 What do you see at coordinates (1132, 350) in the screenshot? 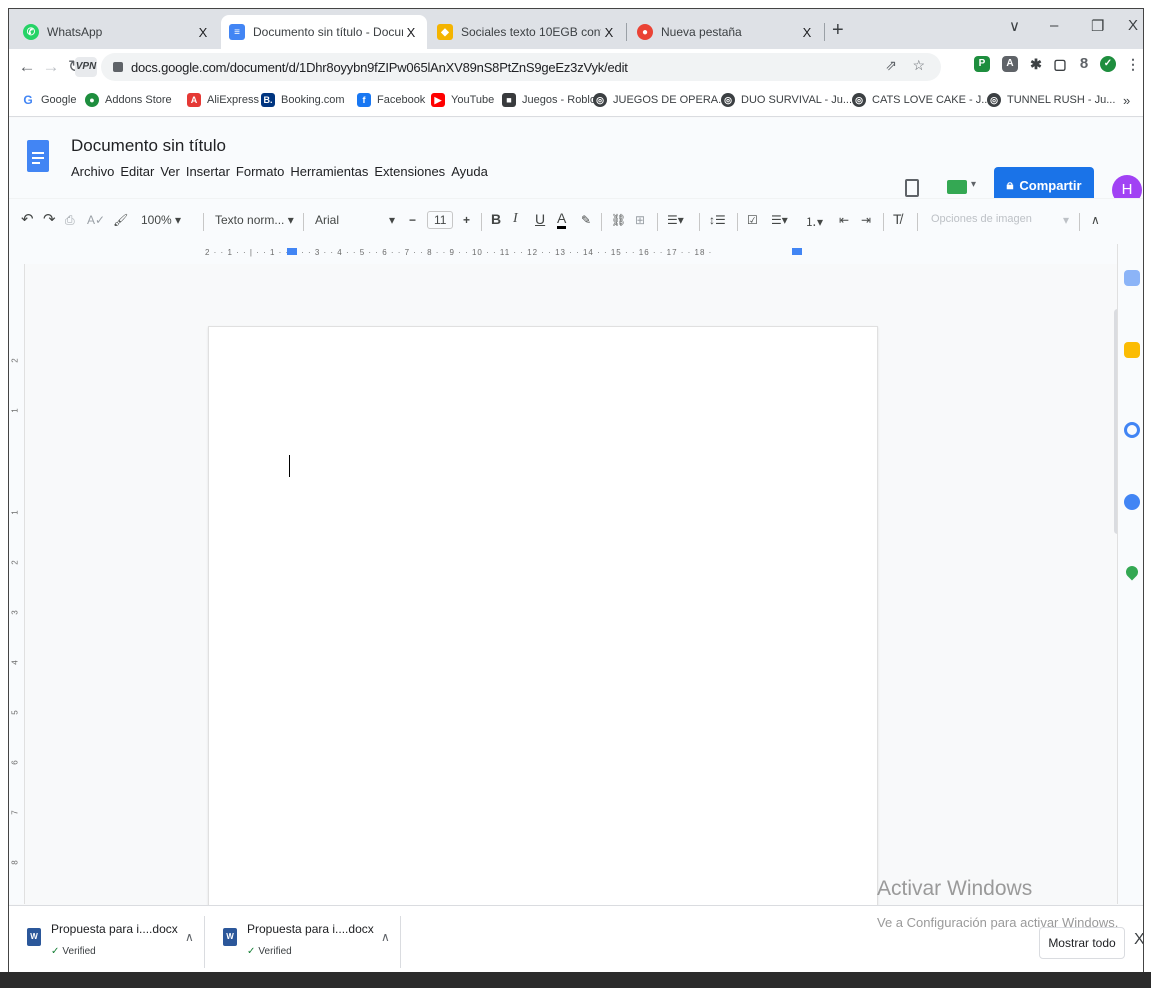
I see `keep-icon` at bounding box center [1132, 350].